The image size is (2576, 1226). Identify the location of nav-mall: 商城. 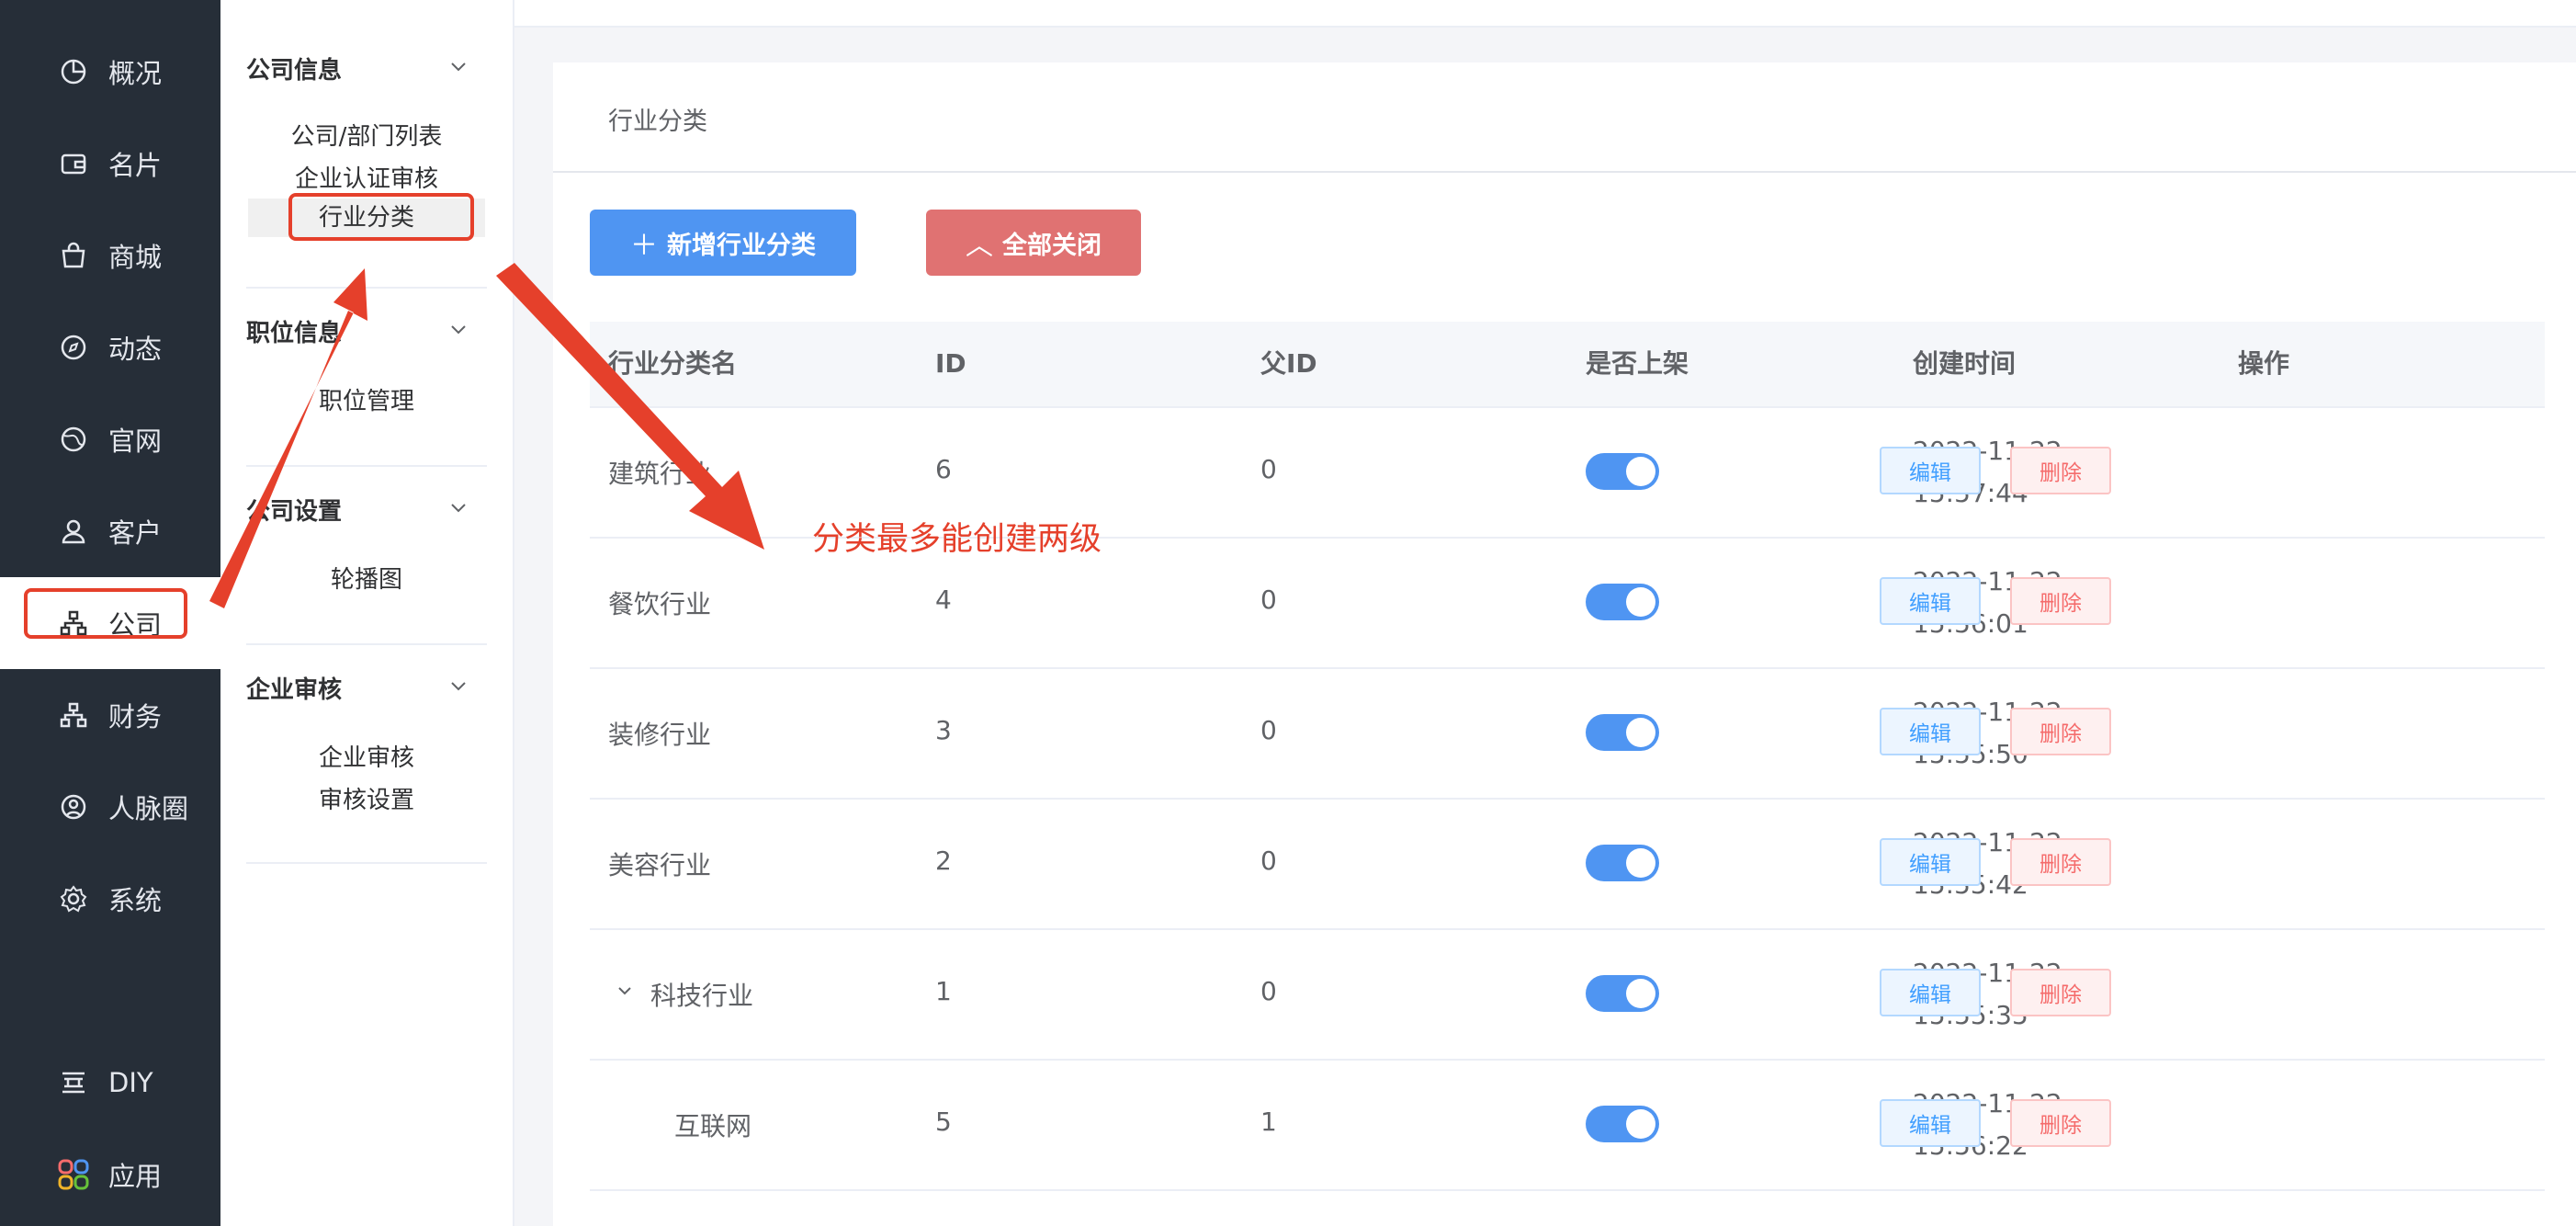
(110, 255).